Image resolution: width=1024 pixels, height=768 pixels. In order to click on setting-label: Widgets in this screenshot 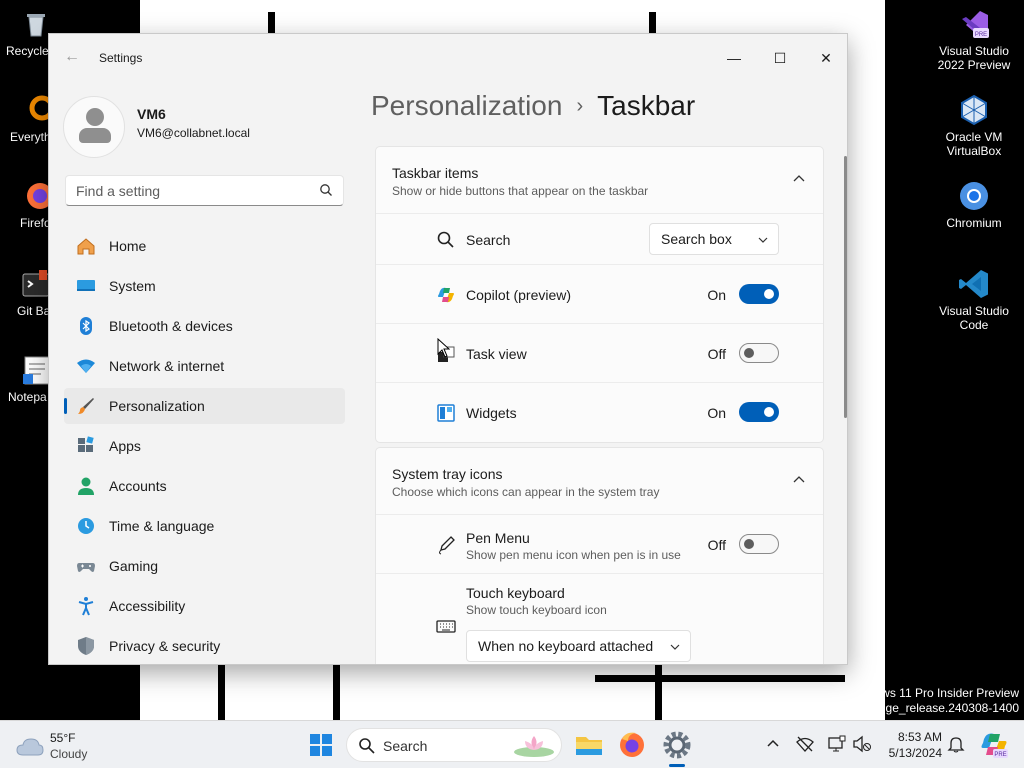, I will do `click(491, 413)`.